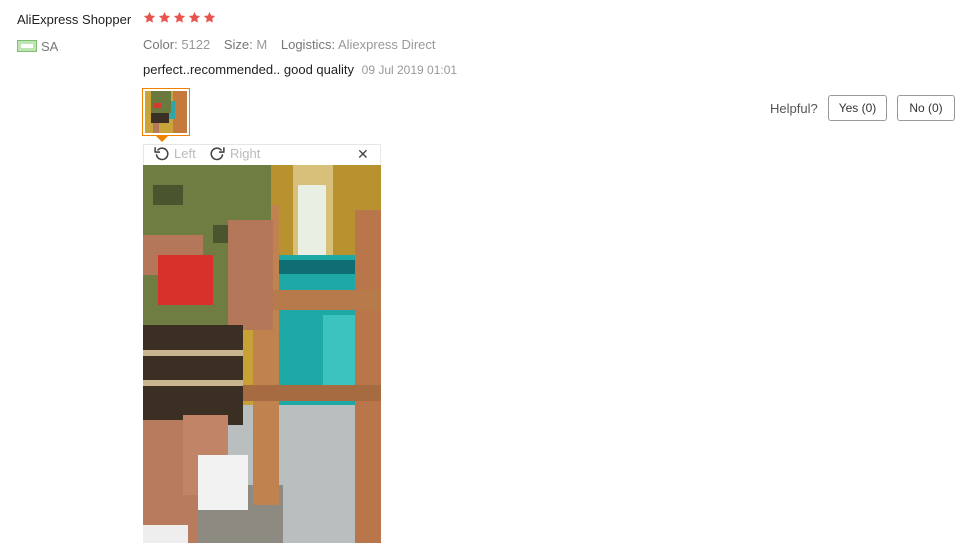 This screenshot has height=557, width=973. Describe the element at coordinates (363, 154) in the screenshot. I see `close-icon: ✕` at that location.